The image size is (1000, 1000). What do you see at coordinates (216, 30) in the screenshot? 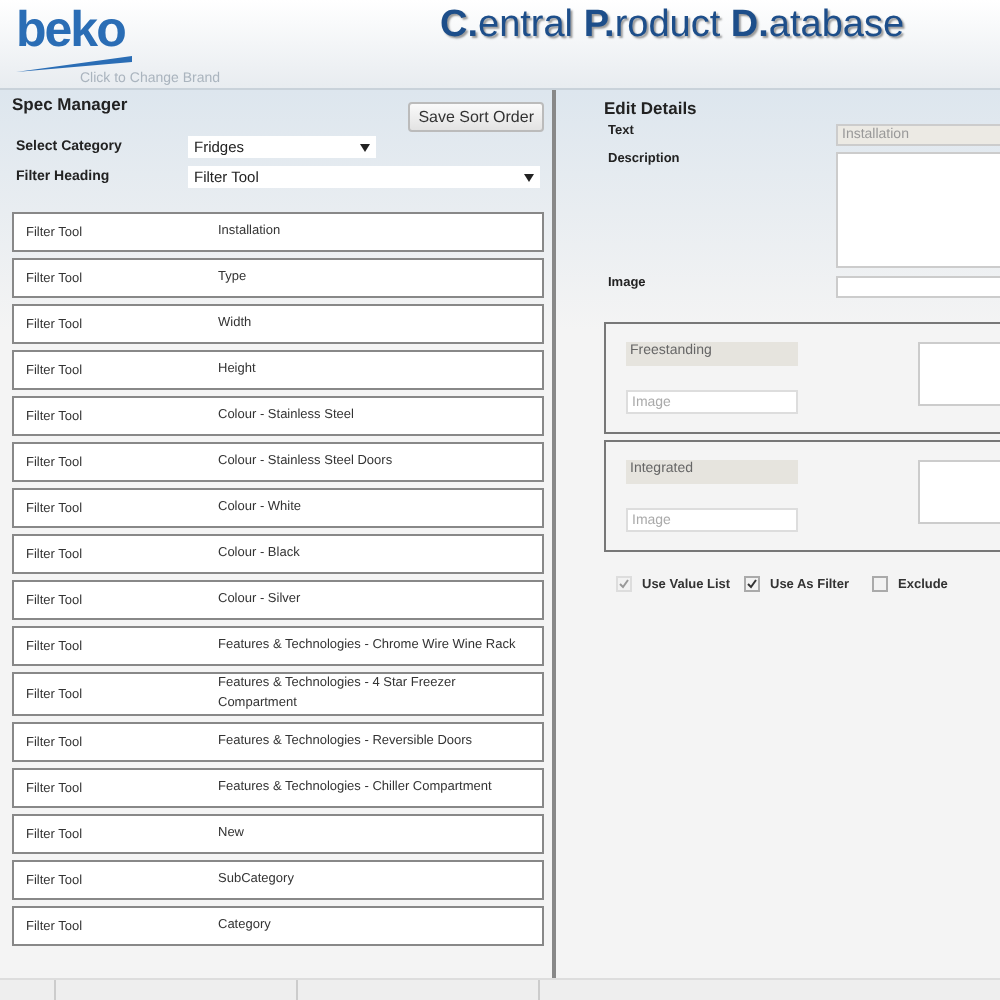
I see `brand-logo: beko` at bounding box center [216, 30].